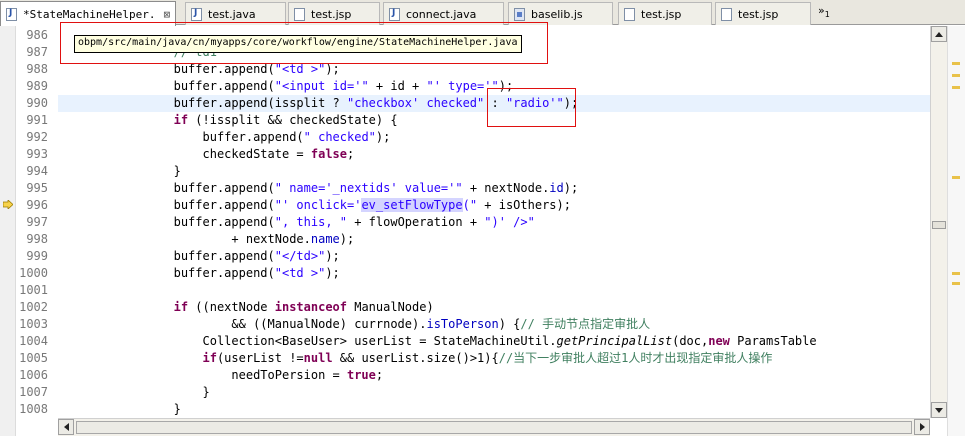 The width and height of the screenshot is (965, 436). I want to click on line-number: 1005, so click(33, 358).